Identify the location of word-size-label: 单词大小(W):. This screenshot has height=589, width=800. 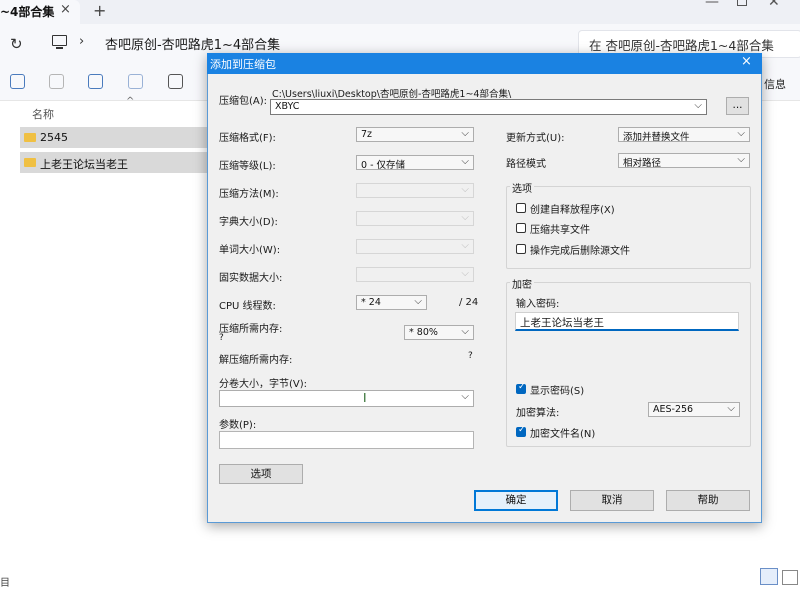
(250, 250).